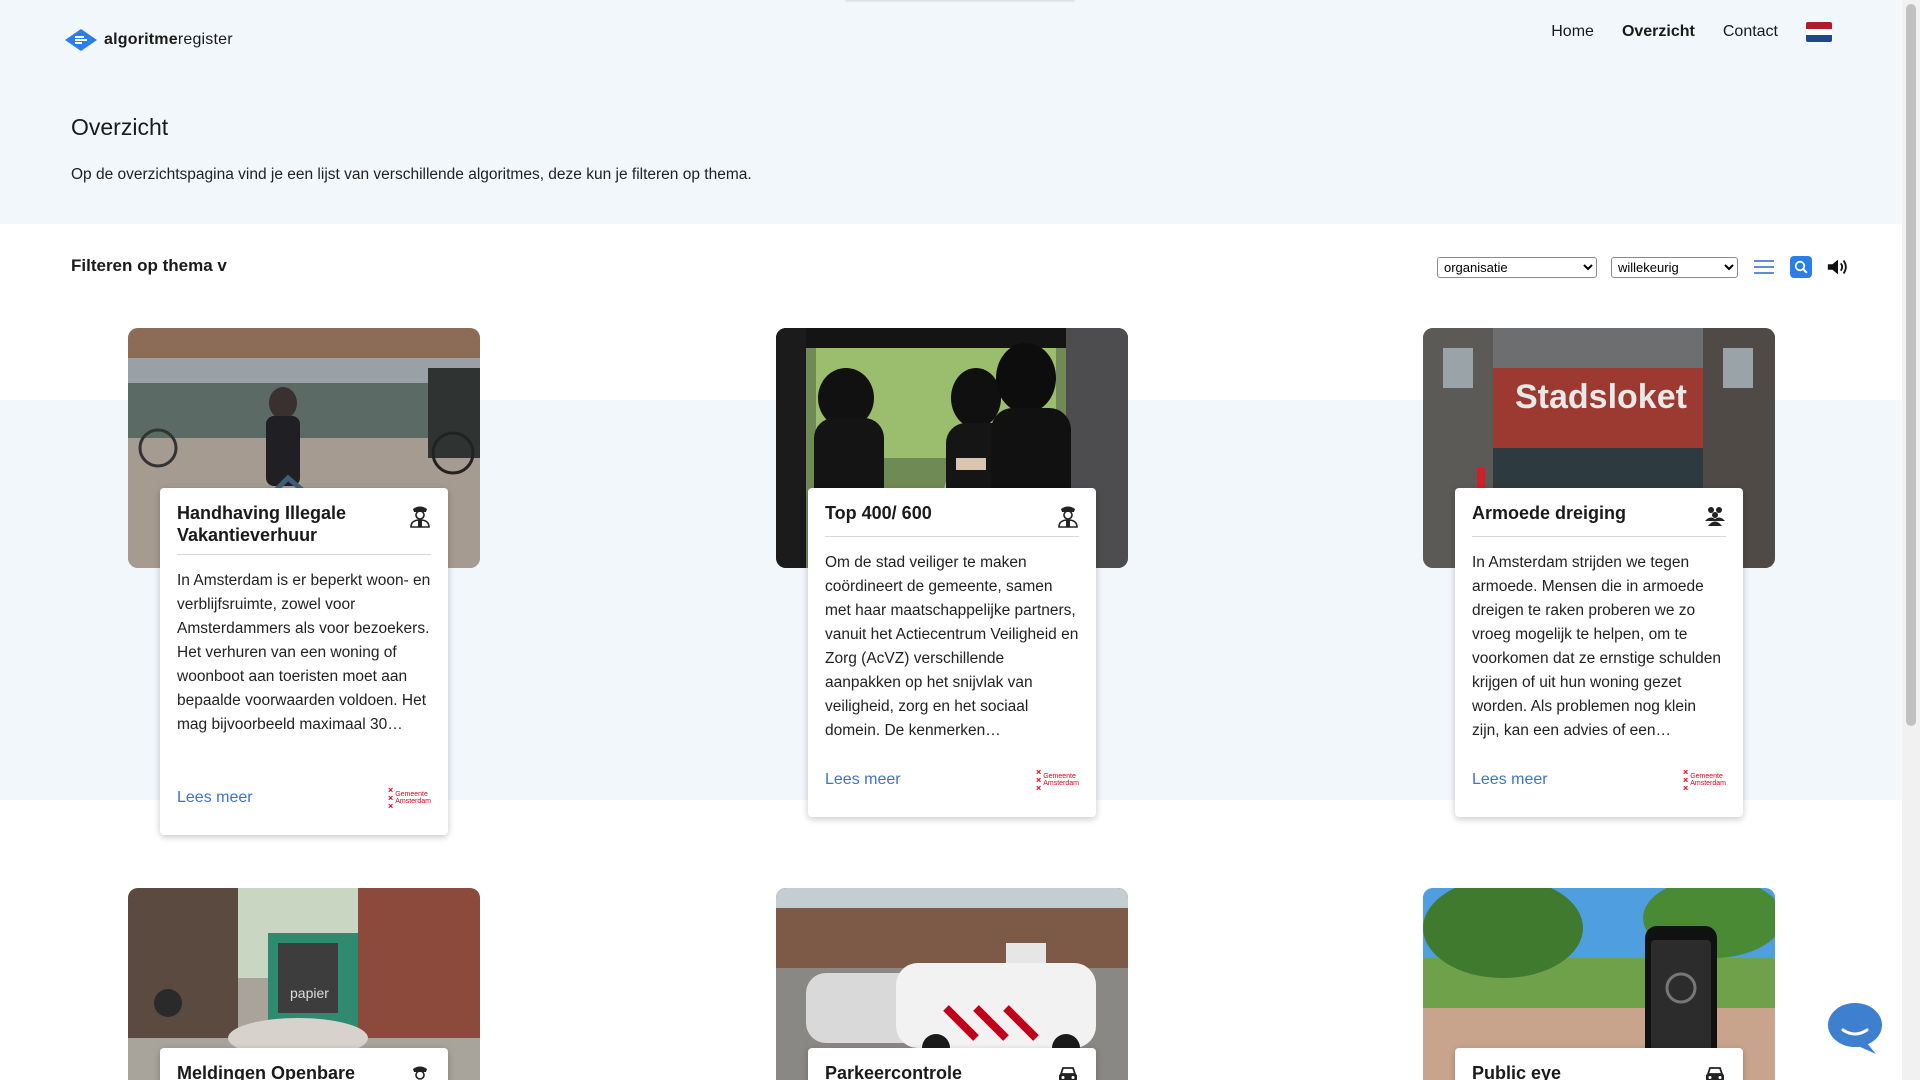  I want to click on card-title: Top 400/ 600, so click(935, 513).